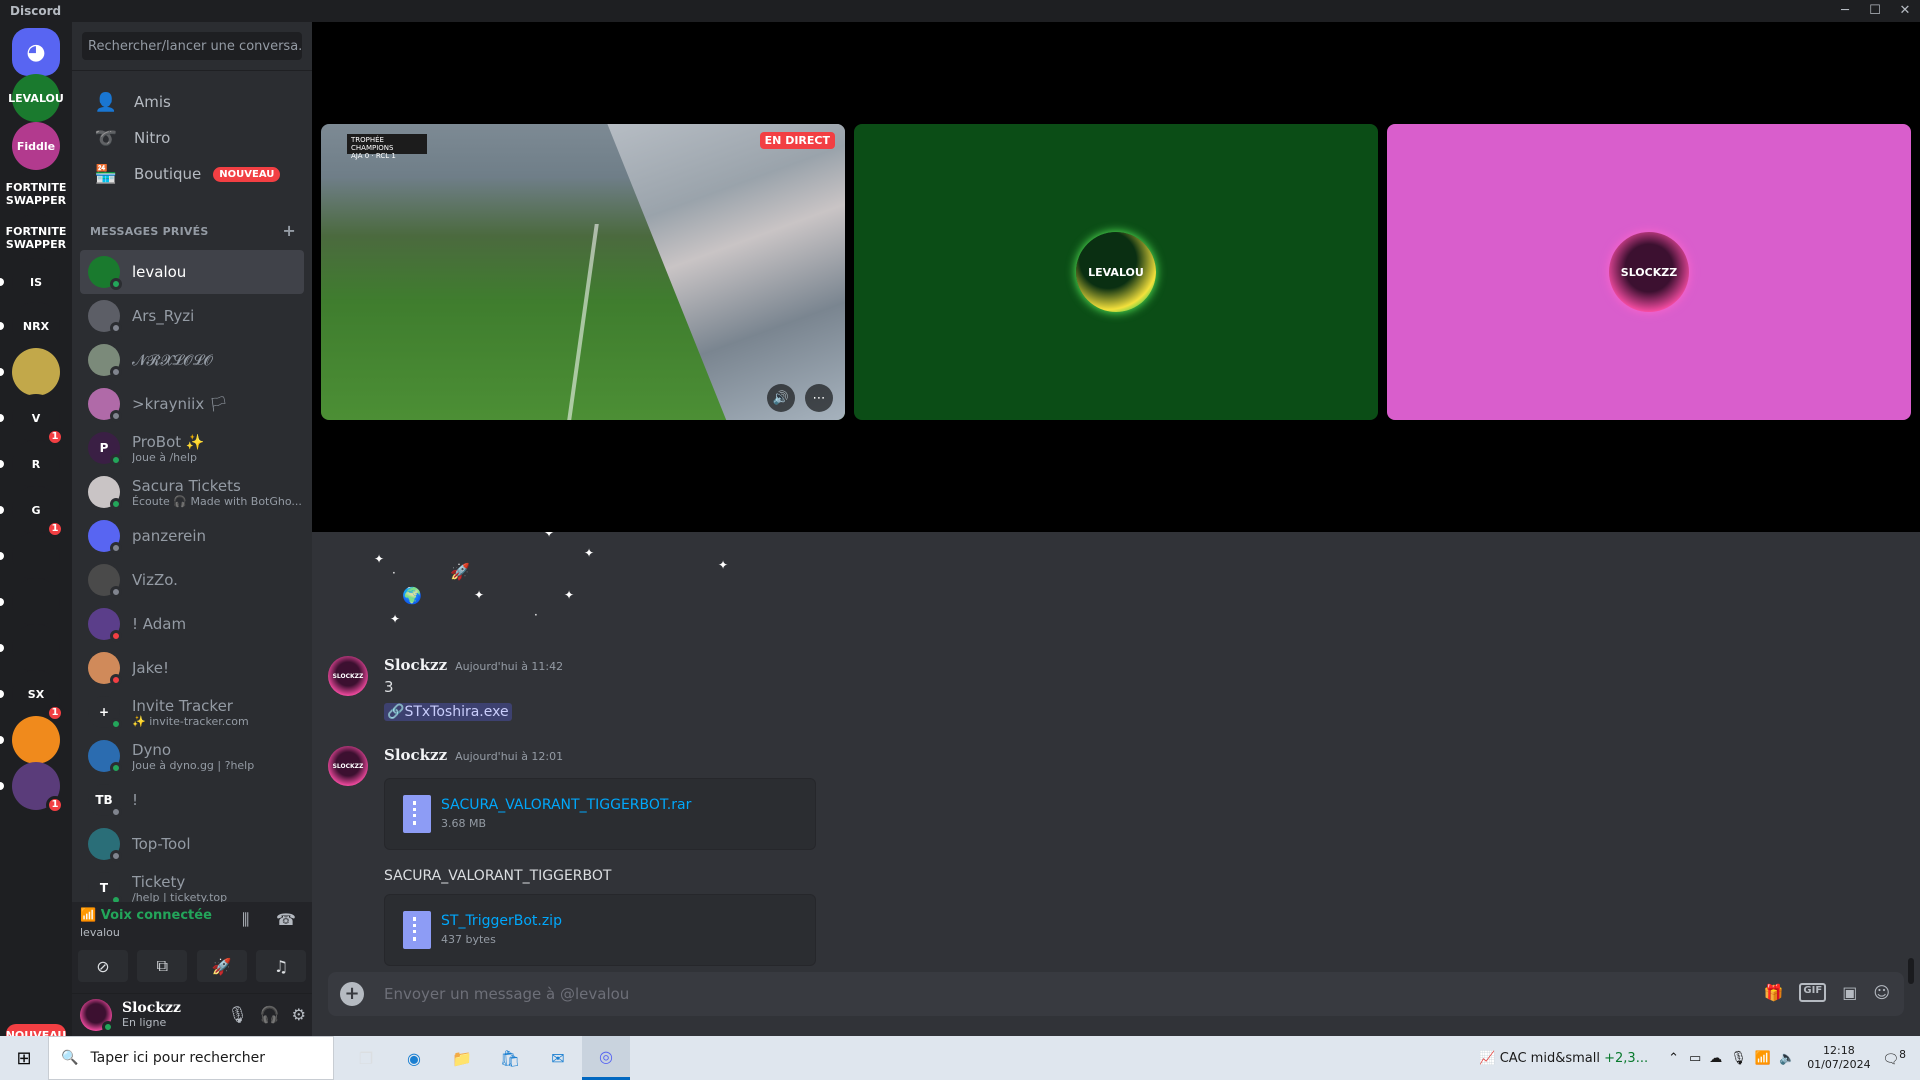 The height and width of the screenshot is (1080, 1920). What do you see at coordinates (30, 282) in the screenshot?
I see `server-icon: IS` at bounding box center [30, 282].